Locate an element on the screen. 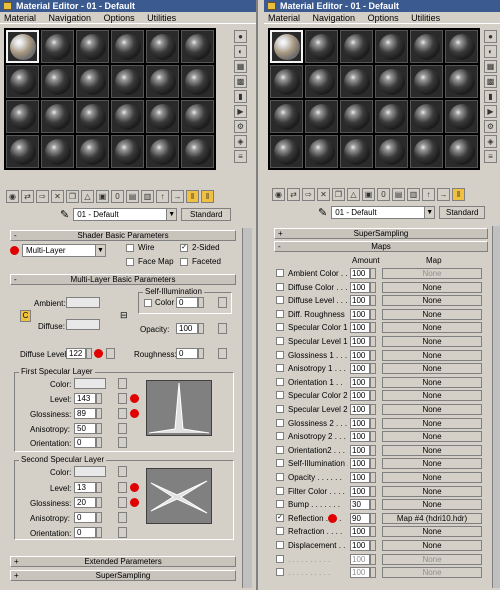  second-spec-aniso-field: 0 is located at coordinates (85, 517).